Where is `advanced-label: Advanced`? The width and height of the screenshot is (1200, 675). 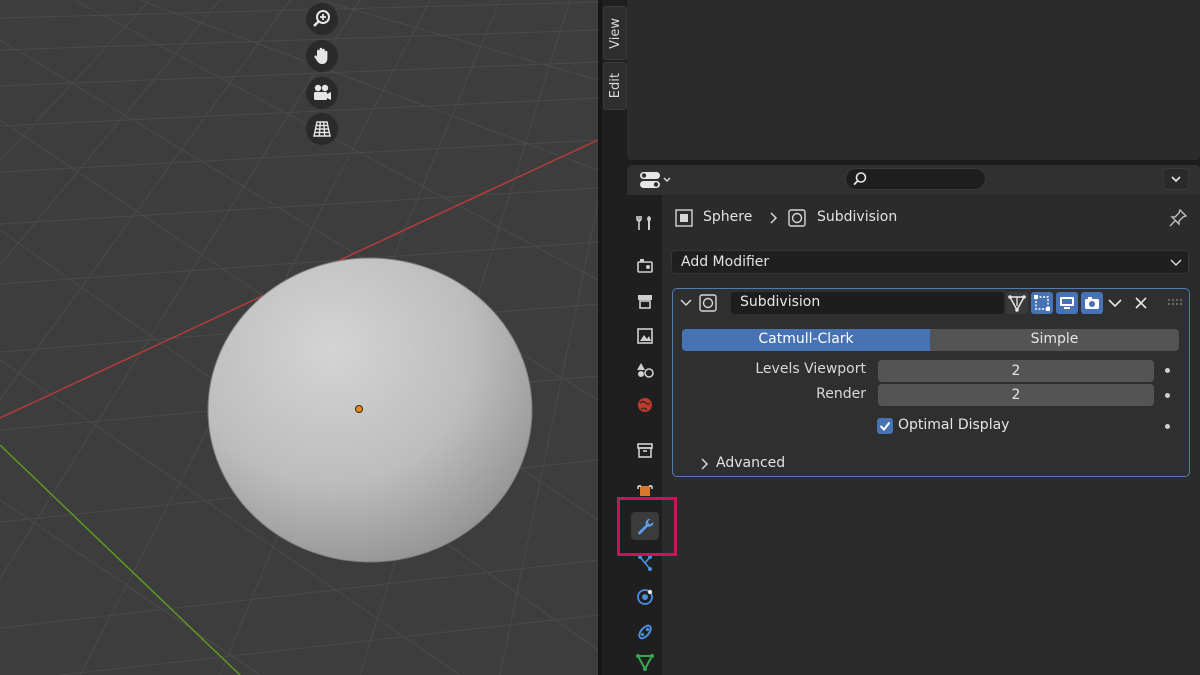 advanced-label: Advanced is located at coordinates (751, 463).